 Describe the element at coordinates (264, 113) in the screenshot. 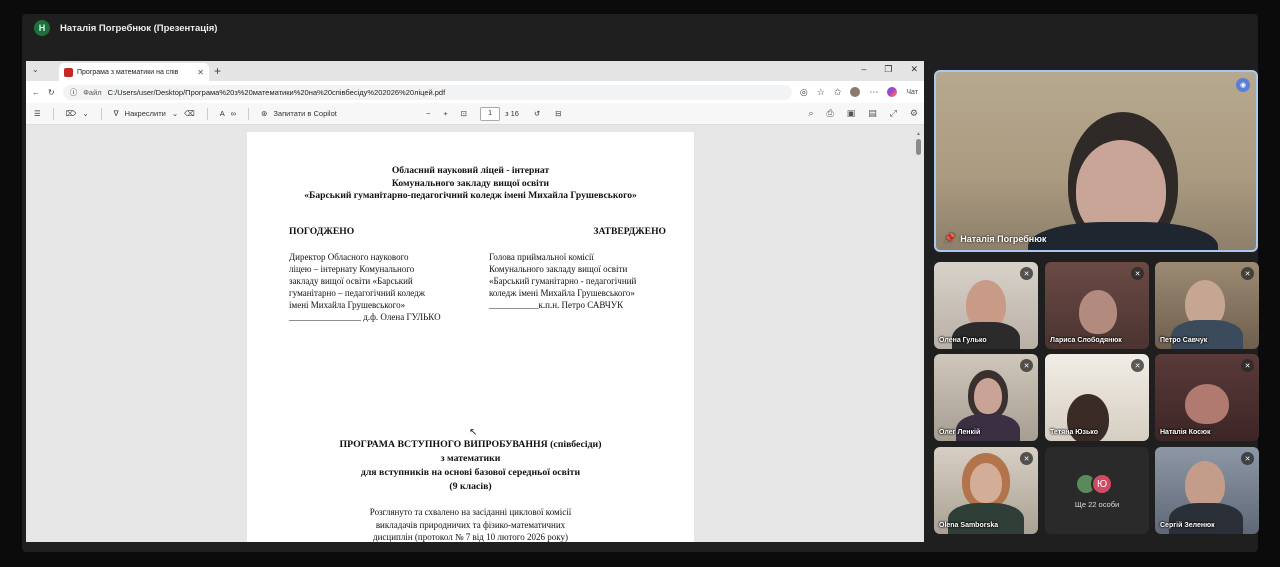

I see `copilot-icon: ⊛` at that location.